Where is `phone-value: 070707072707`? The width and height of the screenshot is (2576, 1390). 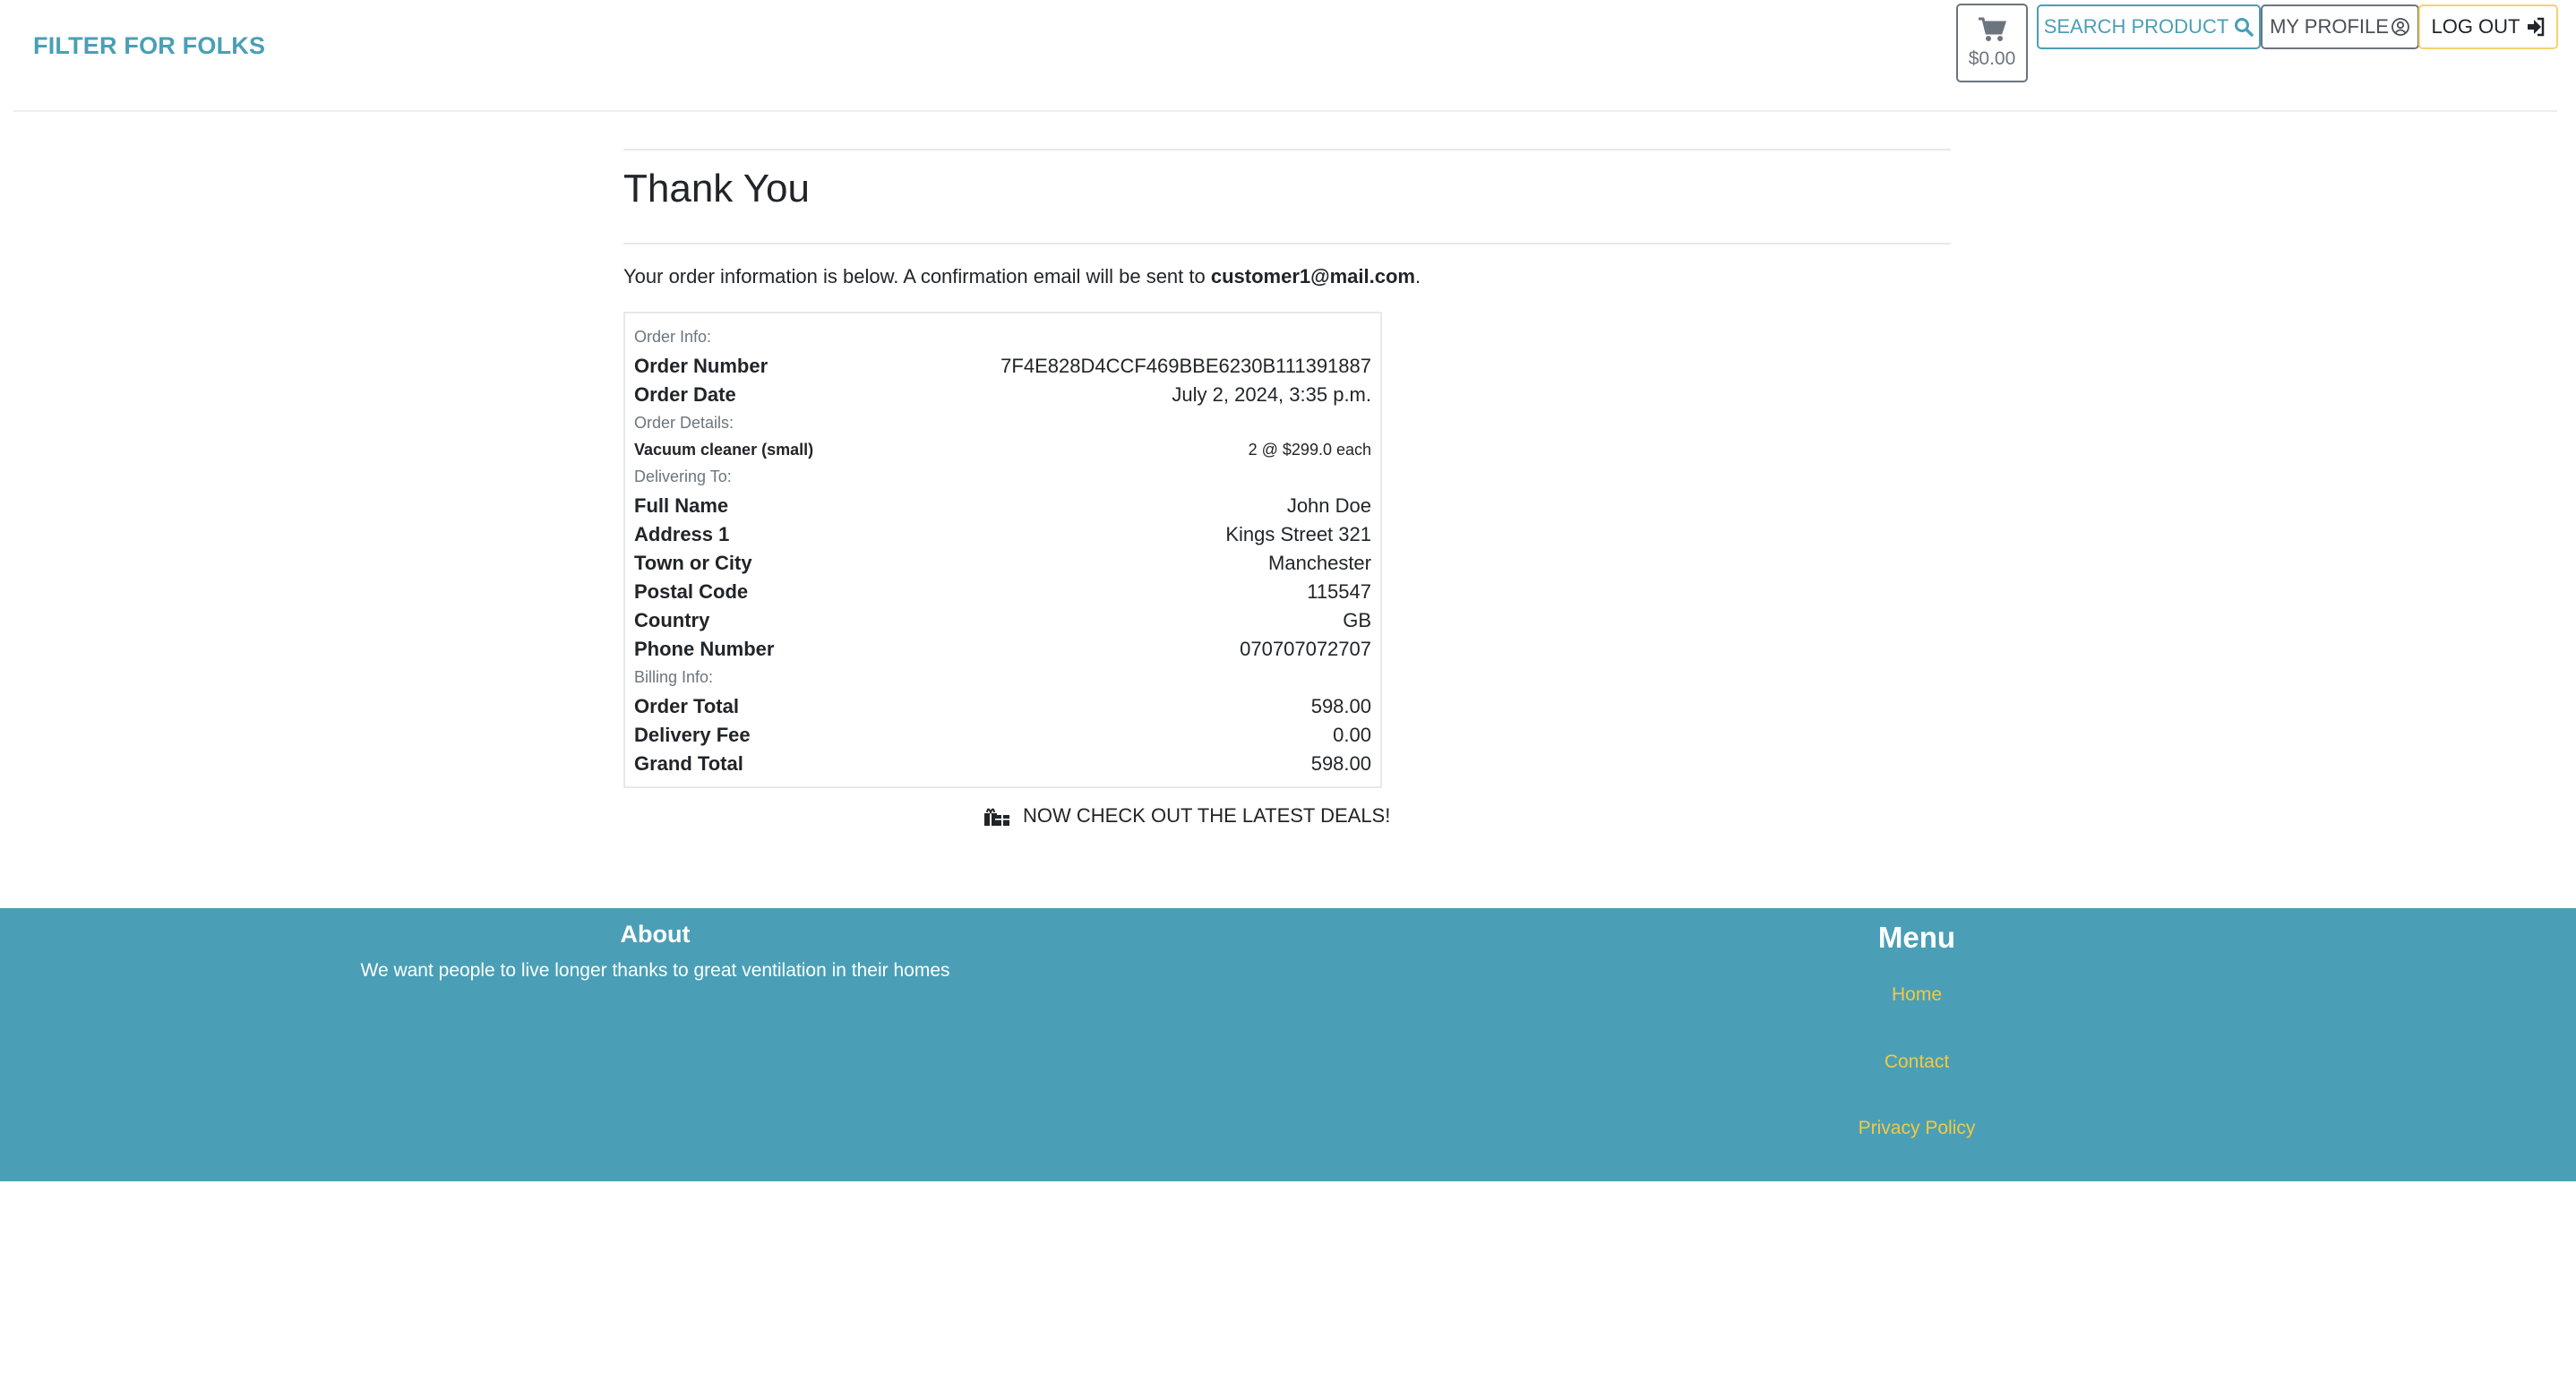 phone-value: 070707072707 is located at coordinates (1305, 649).